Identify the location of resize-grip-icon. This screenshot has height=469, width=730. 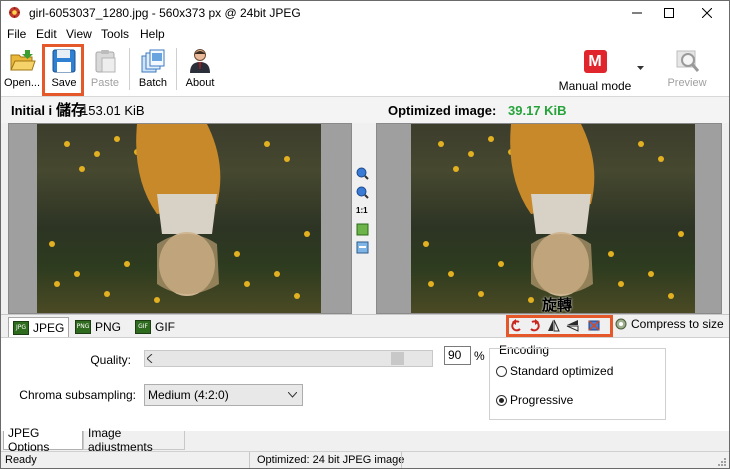
(722, 462).